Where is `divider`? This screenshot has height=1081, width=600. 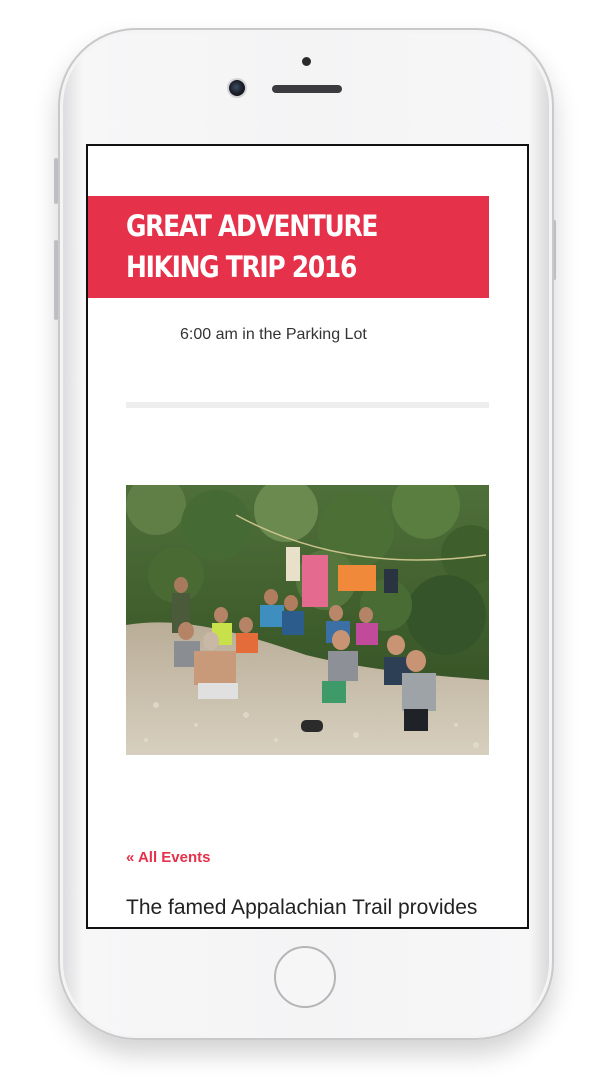
divider is located at coordinates (307, 405).